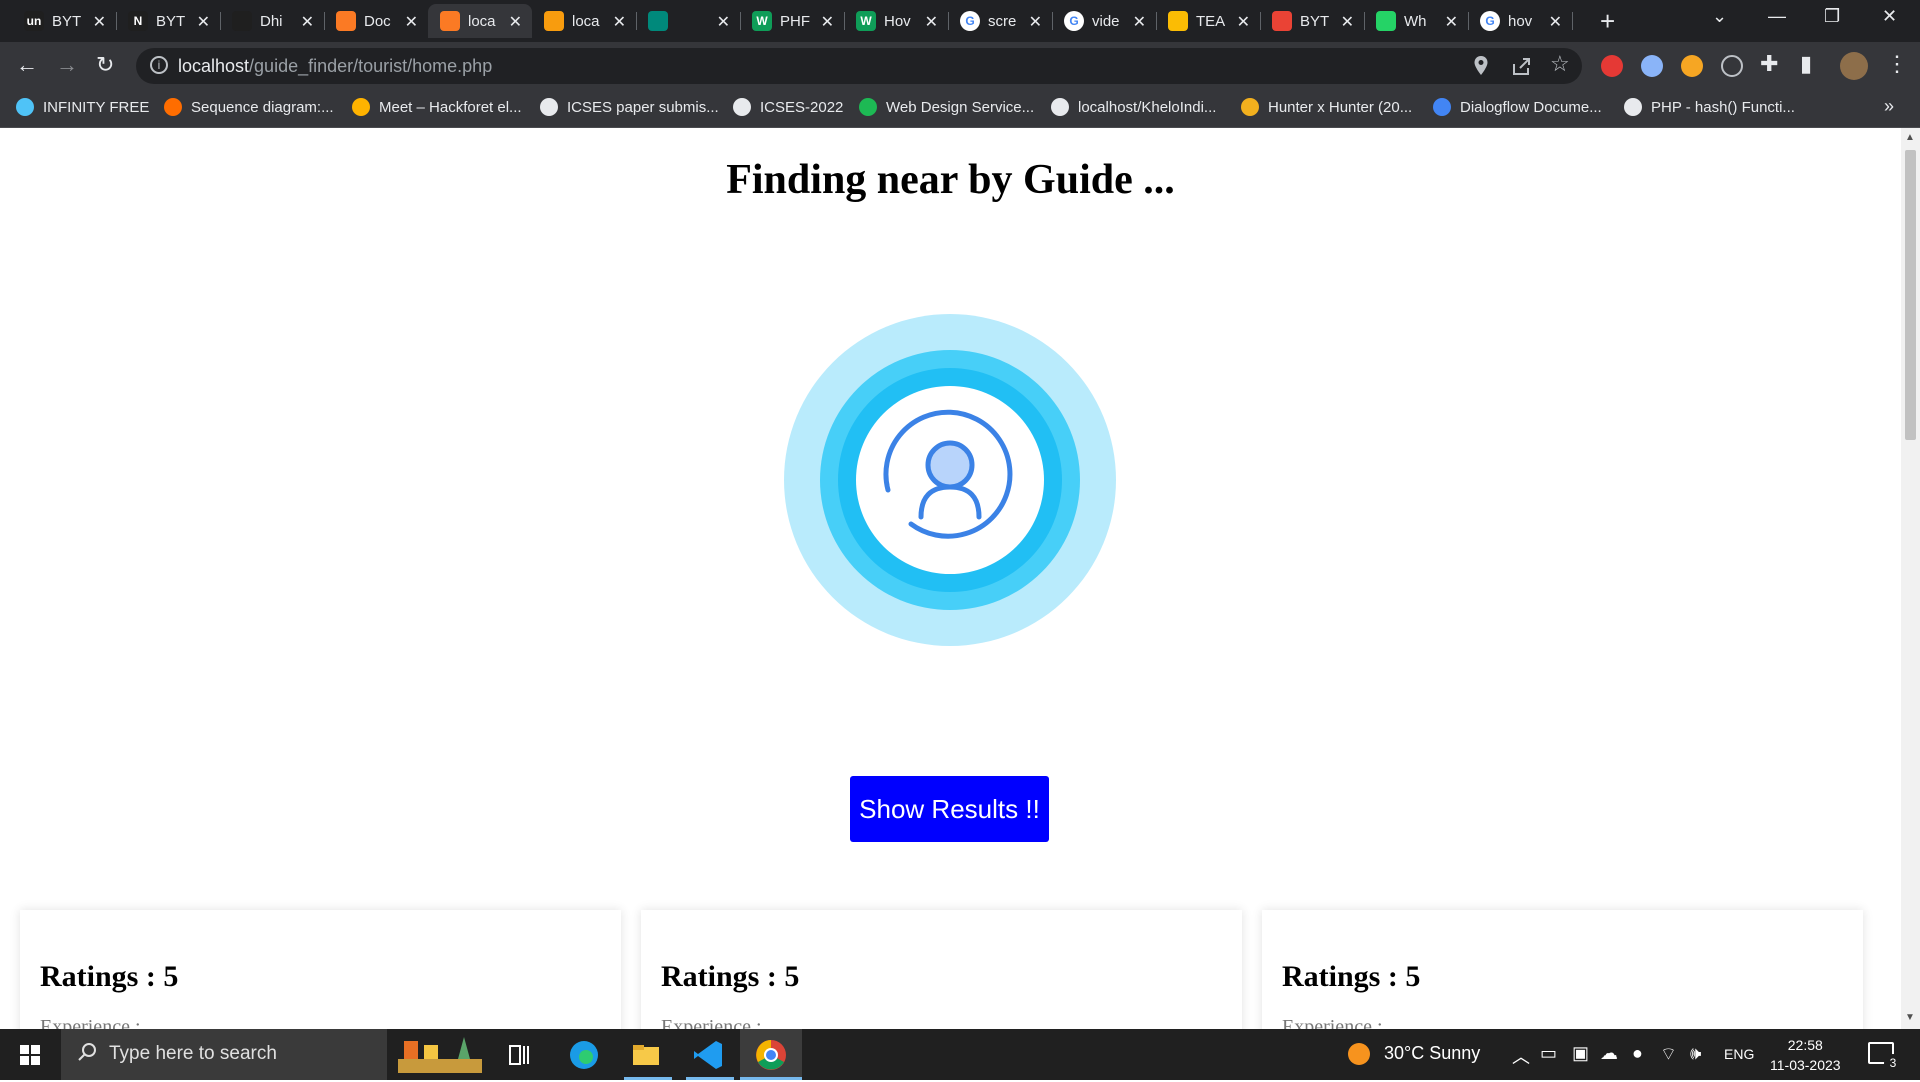 The height and width of the screenshot is (1082, 1920). I want to click on bookmark-star-icon: ☆, so click(1560, 64).